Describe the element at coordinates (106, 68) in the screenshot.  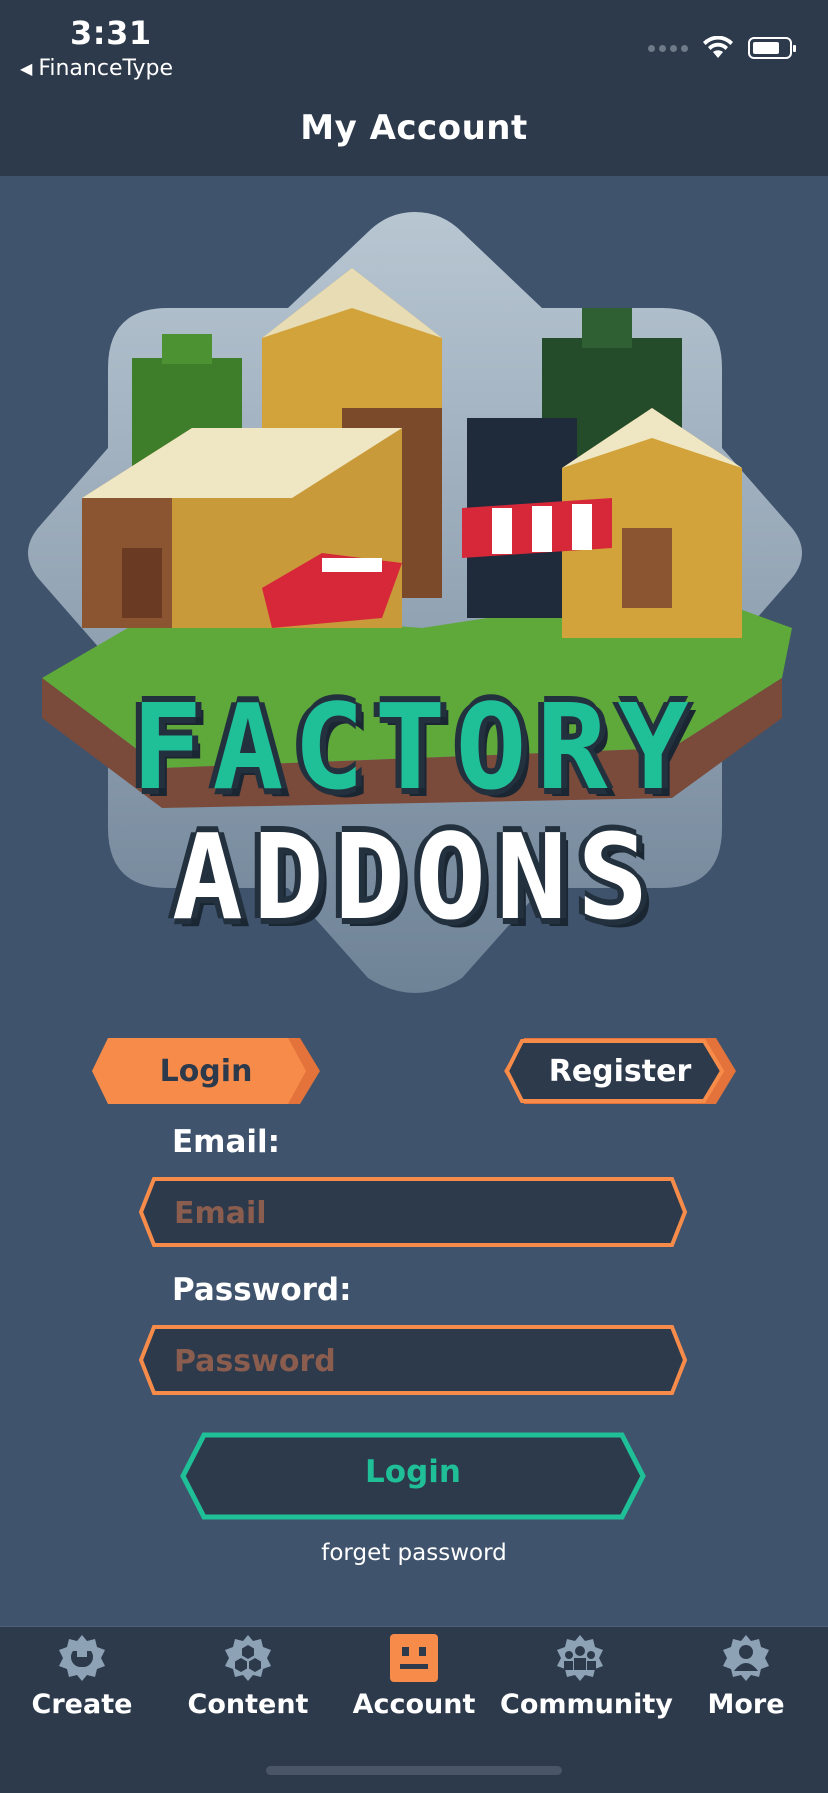
I see `back-app-label: FinanceType` at that location.